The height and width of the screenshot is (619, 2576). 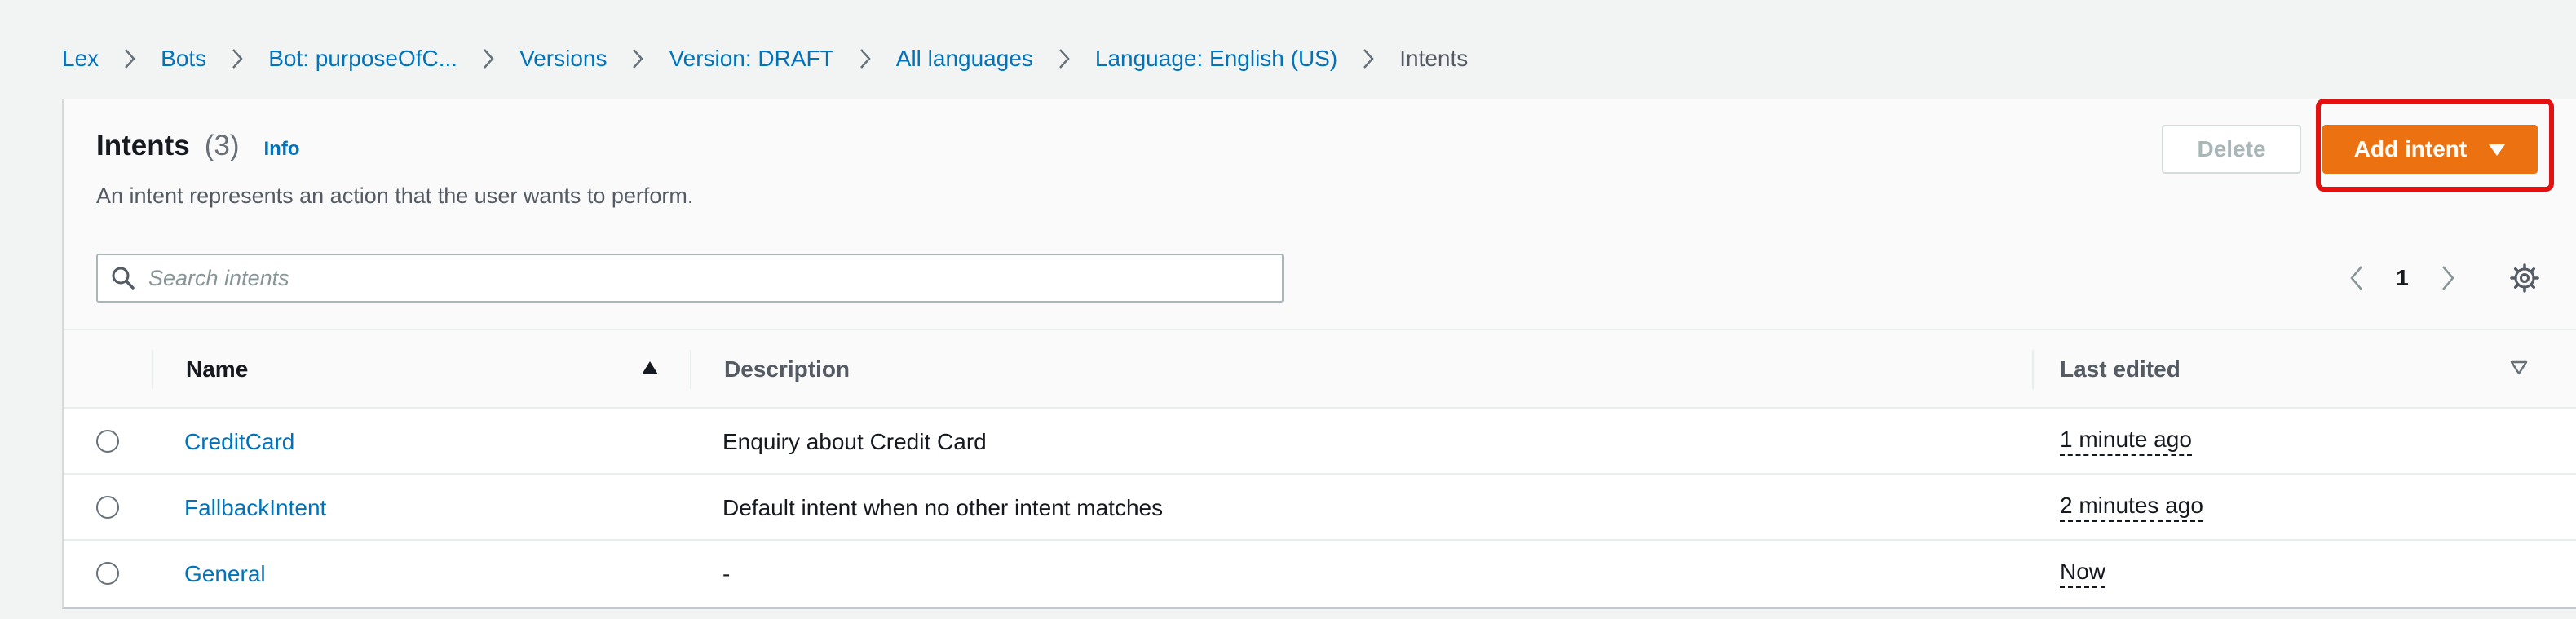 What do you see at coordinates (255, 508) in the screenshot?
I see `intent-name-link: FallbackIntent` at bounding box center [255, 508].